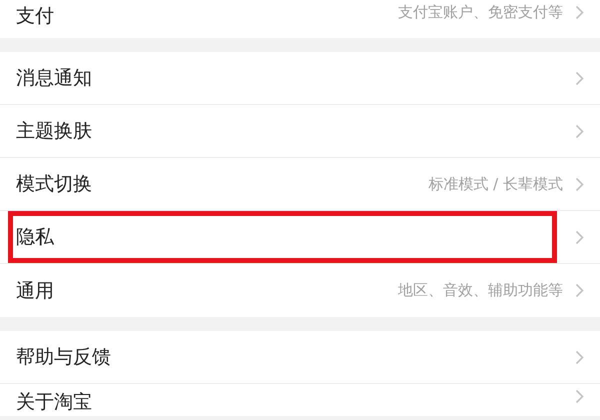 This screenshot has height=420, width=600. What do you see at coordinates (35, 237) in the screenshot?
I see `row-label: 隐私` at bounding box center [35, 237].